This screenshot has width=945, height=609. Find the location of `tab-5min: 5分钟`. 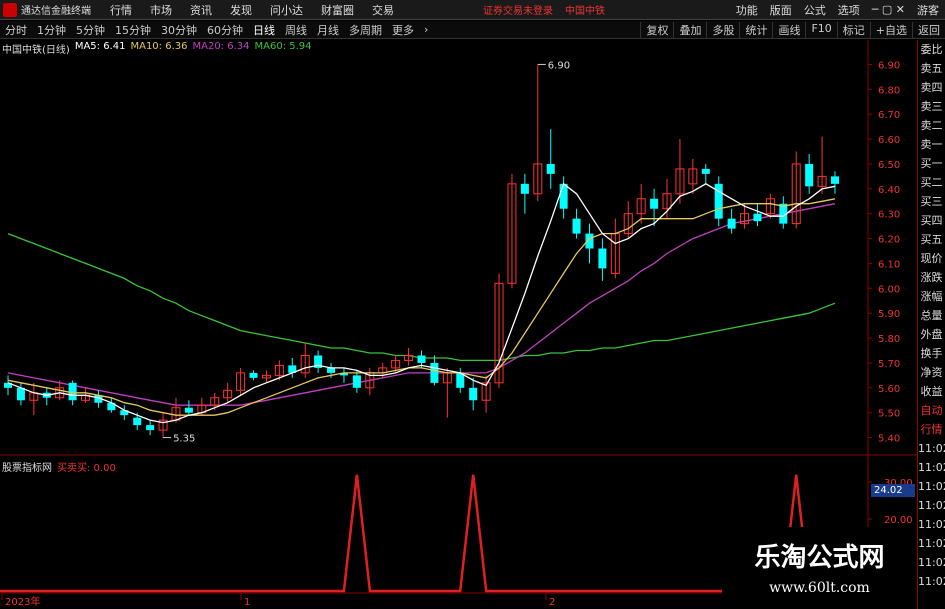

tab-5min: 5分钟 is located at coordinates (90, 30).